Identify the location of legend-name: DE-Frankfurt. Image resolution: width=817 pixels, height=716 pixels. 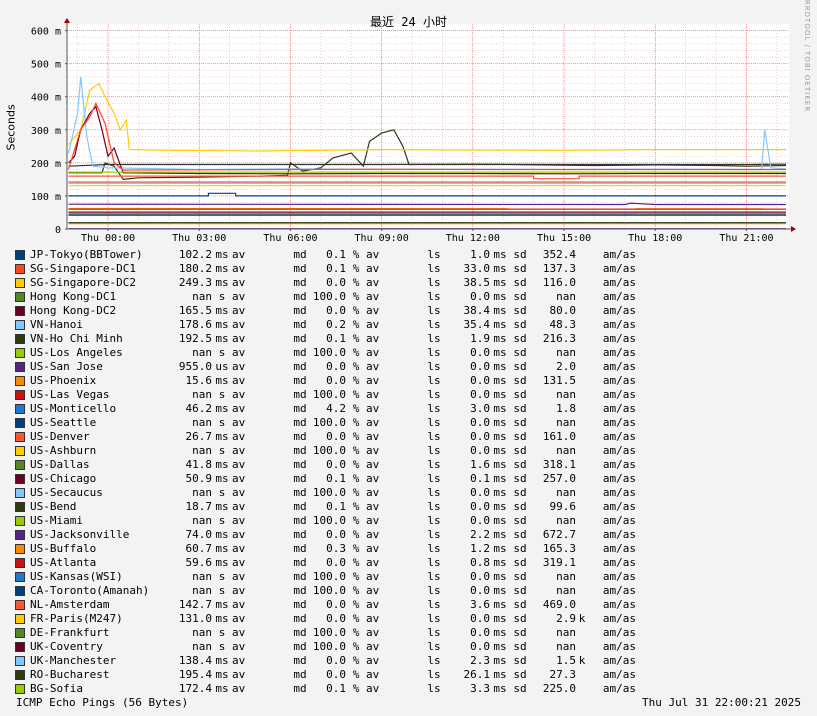
(70, 632).